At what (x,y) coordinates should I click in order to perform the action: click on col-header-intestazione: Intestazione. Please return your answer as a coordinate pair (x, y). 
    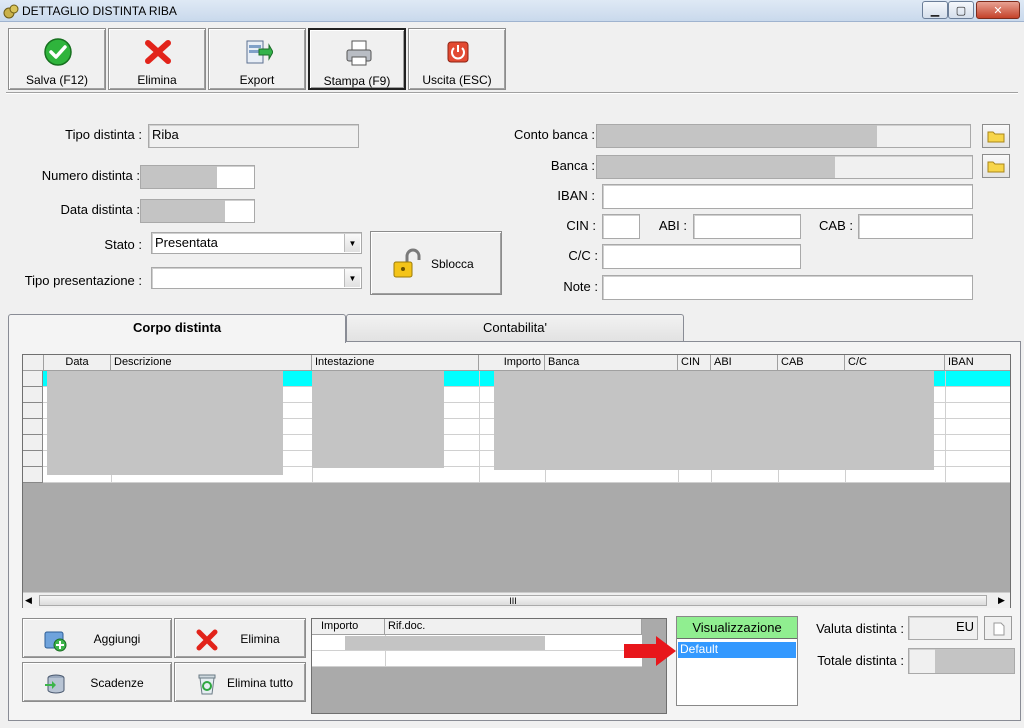
    Looking at the image, I should click on (395, 363).